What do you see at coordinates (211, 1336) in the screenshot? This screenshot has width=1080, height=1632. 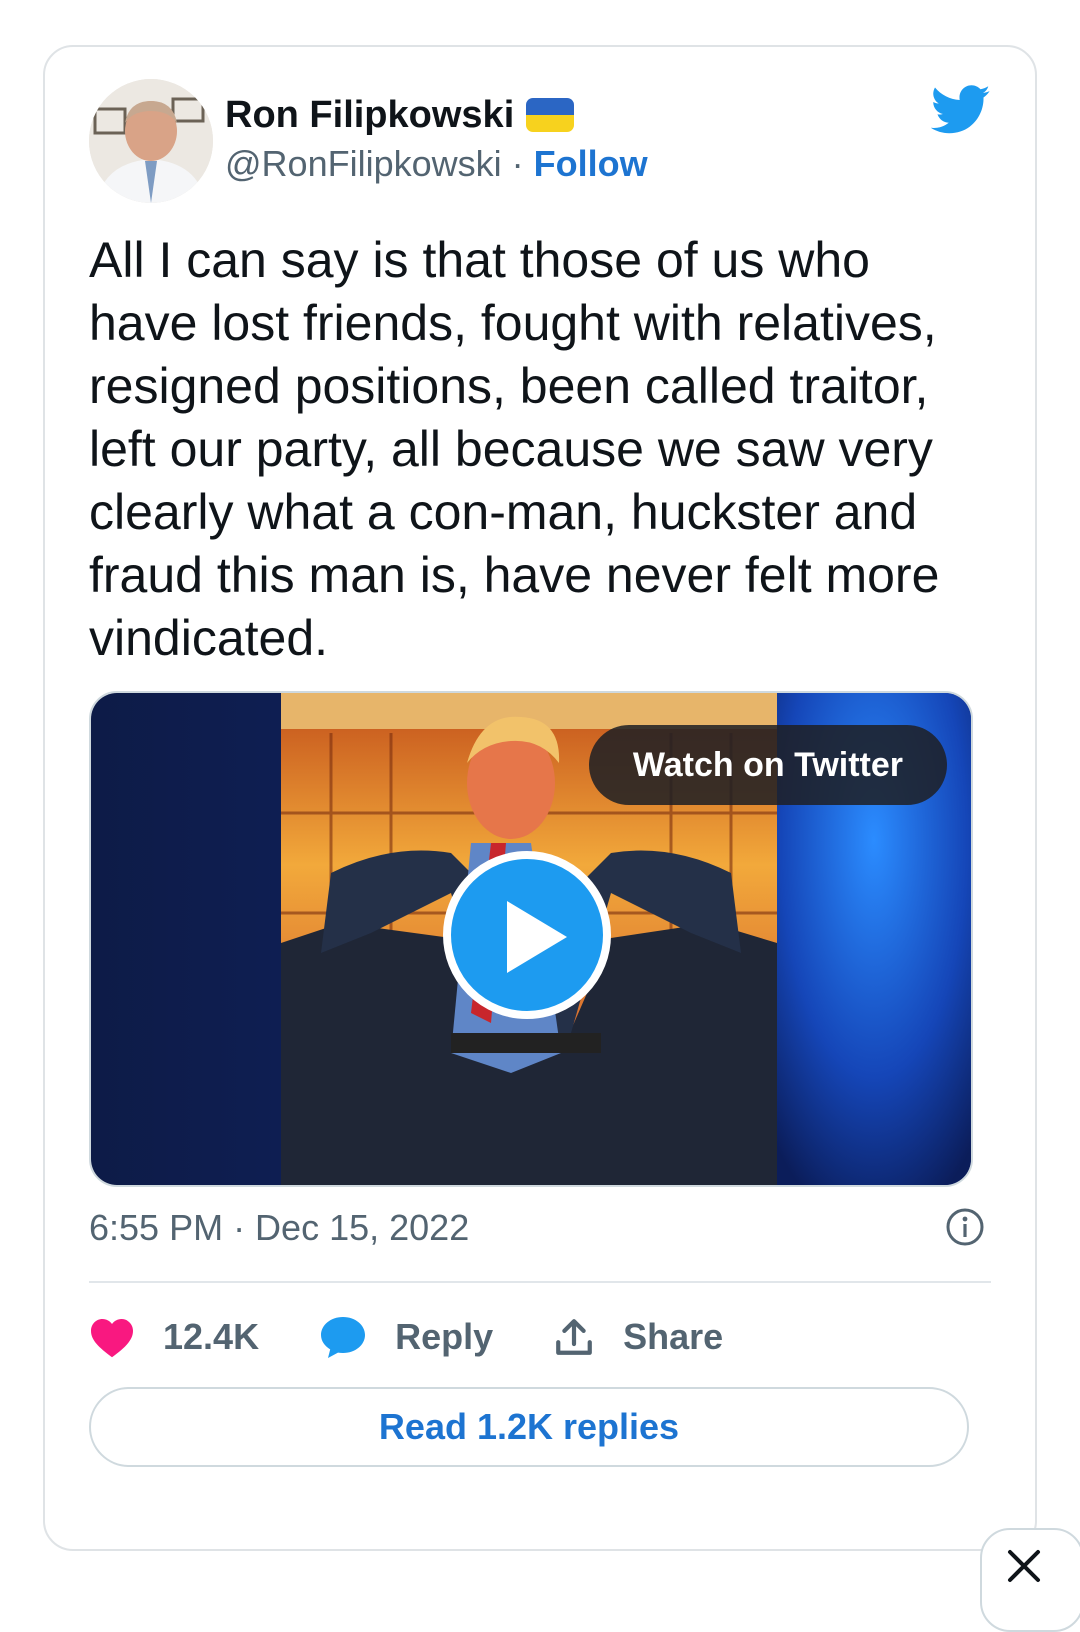 I see `like-count: 12.4K` at bounding box center [211, 1336].